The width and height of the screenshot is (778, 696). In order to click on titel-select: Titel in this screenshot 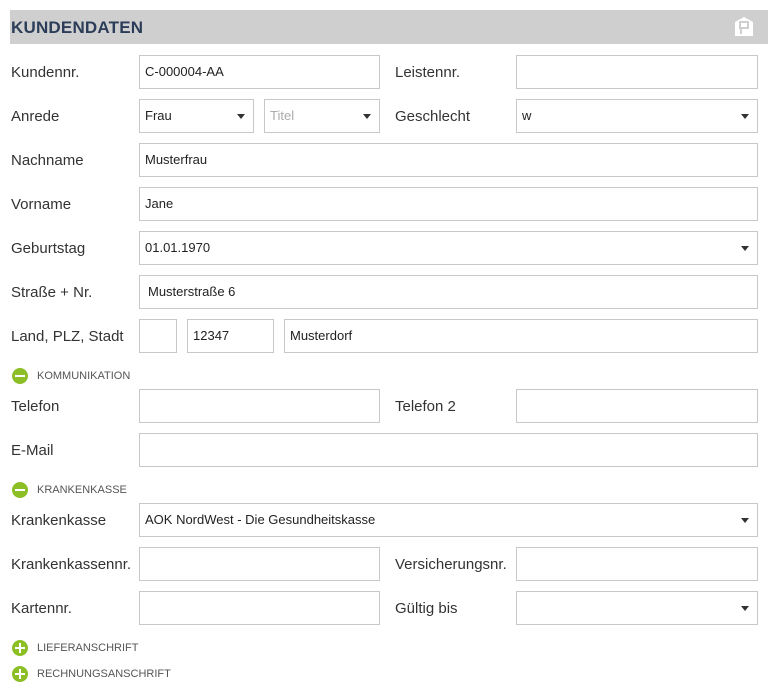, I will do `click(322, 116)`.